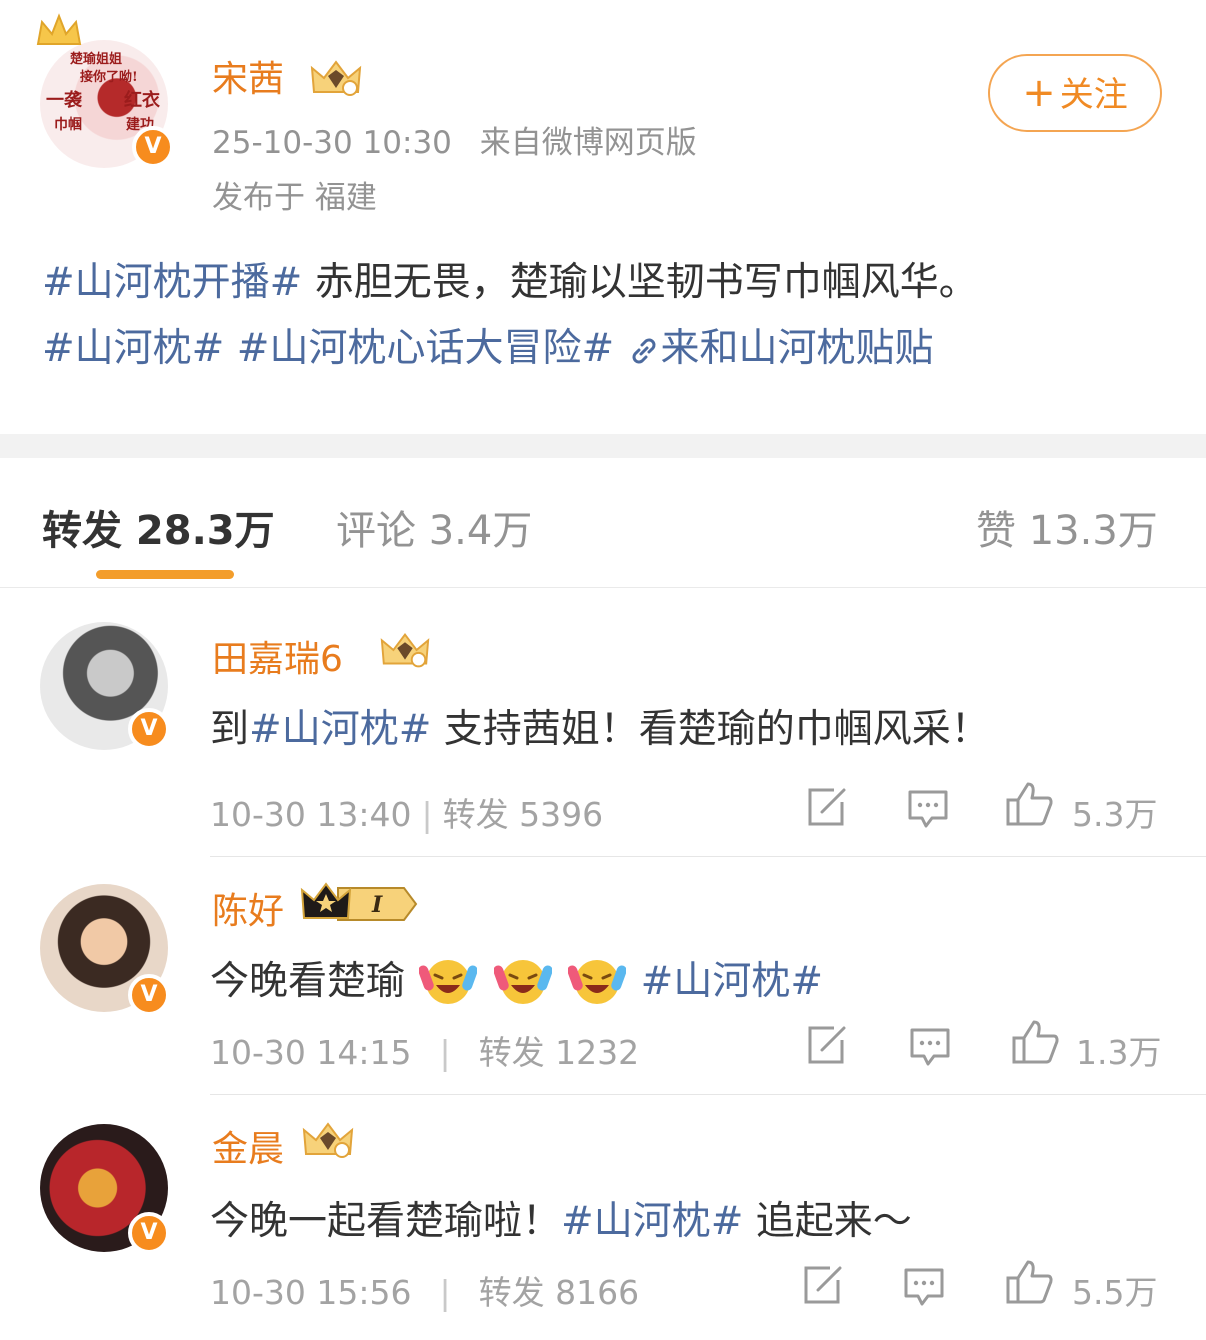 This screenshot has height=1340, width=1206. What do you see at coordinates (311, 1292) in the screenshot?
I see `repost-time: 10-30 15:56` at bounding box center [311, 1292].